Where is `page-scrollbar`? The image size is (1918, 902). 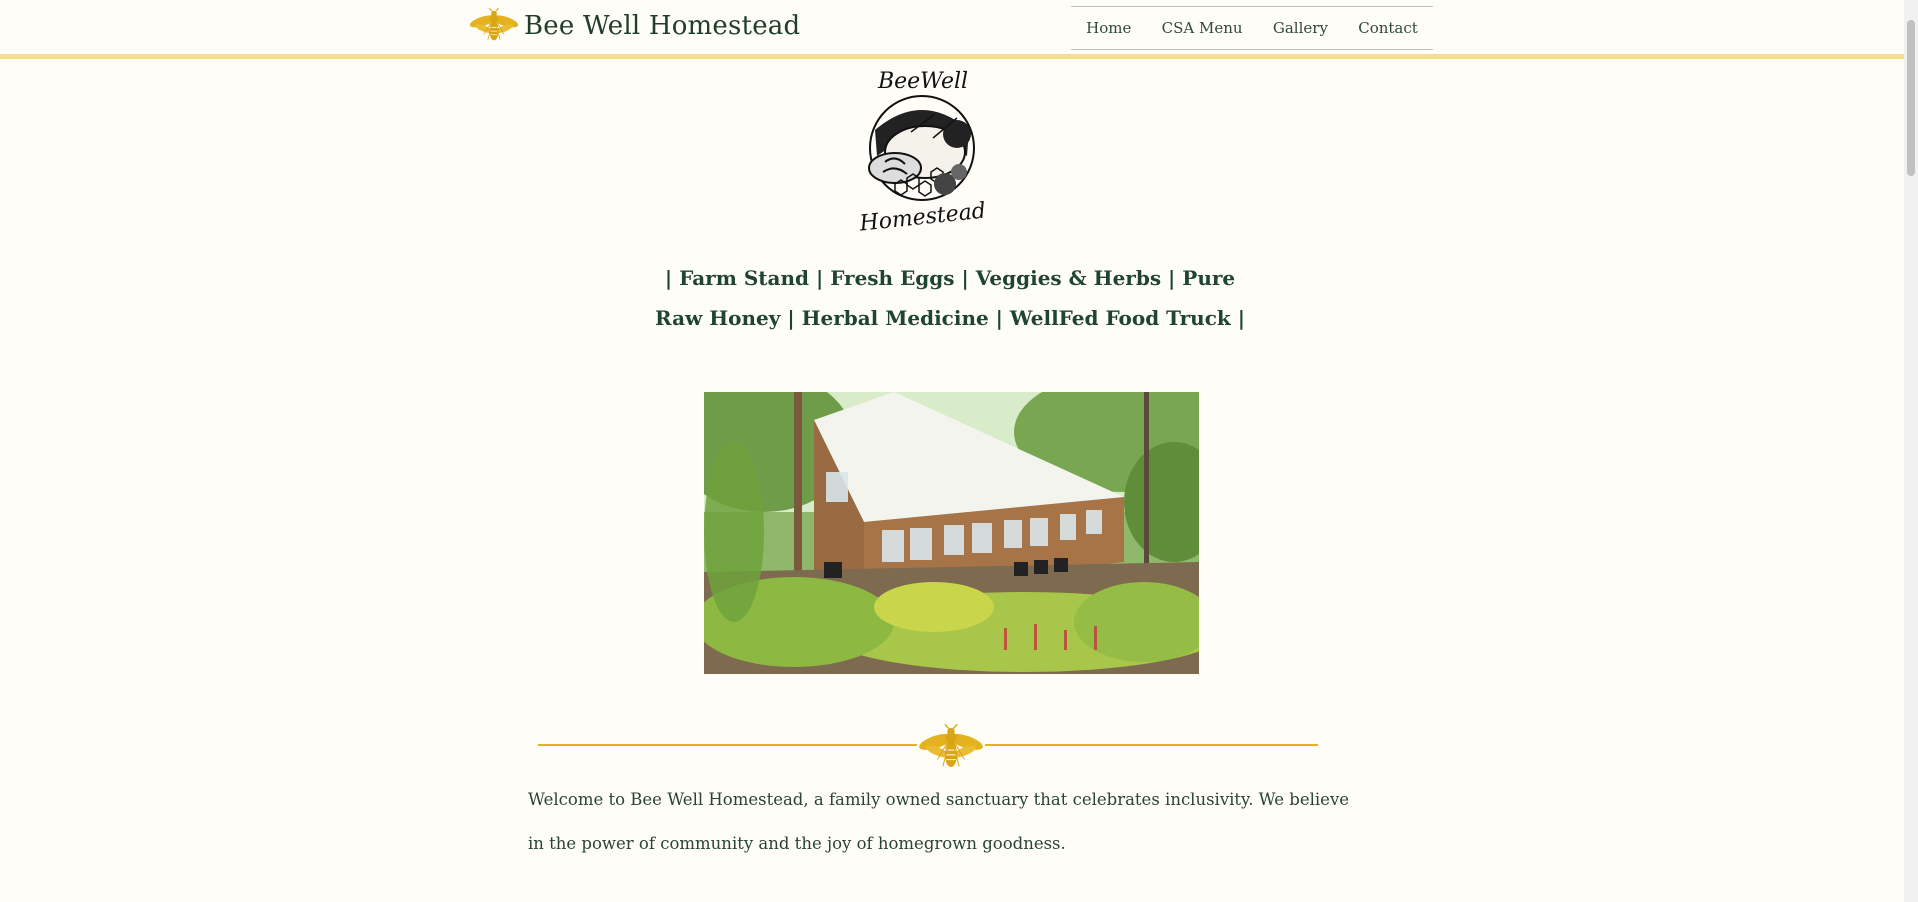
page-scrollbar is located at coordinates (1911, 451).